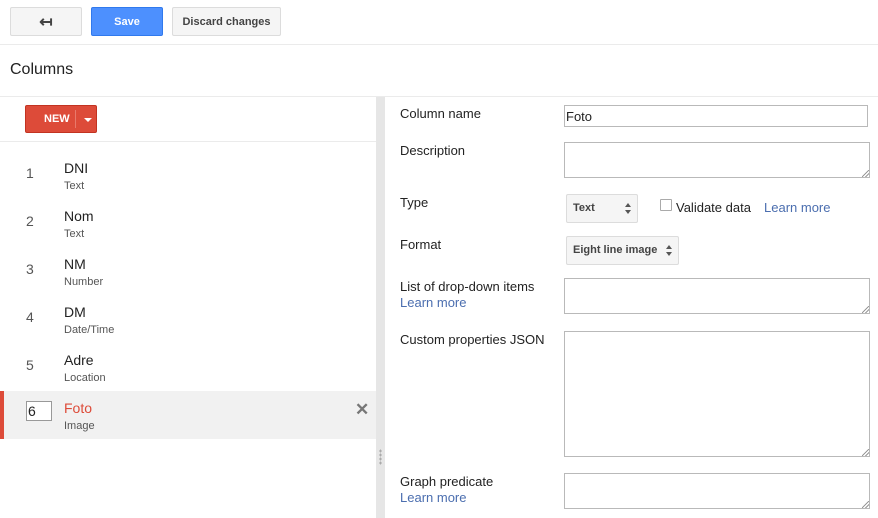  Describe the element at coordinates (615, 250) in the screenshot. I see `format-select-value: Eight line image` at that location.